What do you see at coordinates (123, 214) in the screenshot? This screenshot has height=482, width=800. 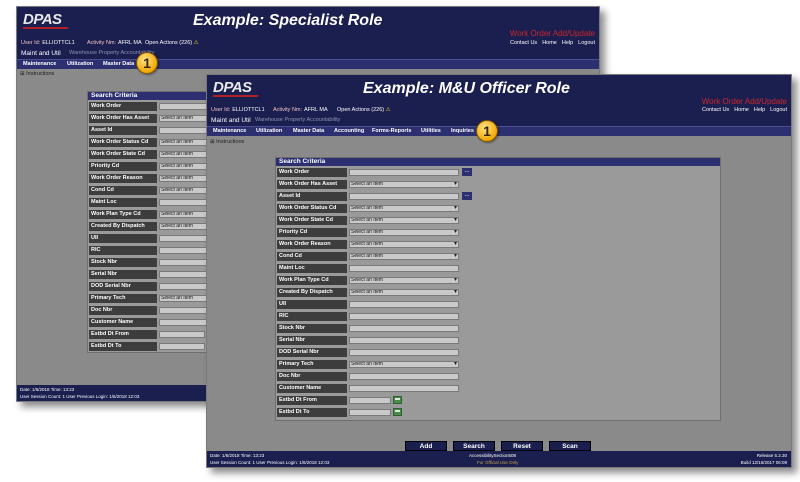 I see `label-work-plan-type: Work Plan Type Cd` at bounding box center [123, 214].